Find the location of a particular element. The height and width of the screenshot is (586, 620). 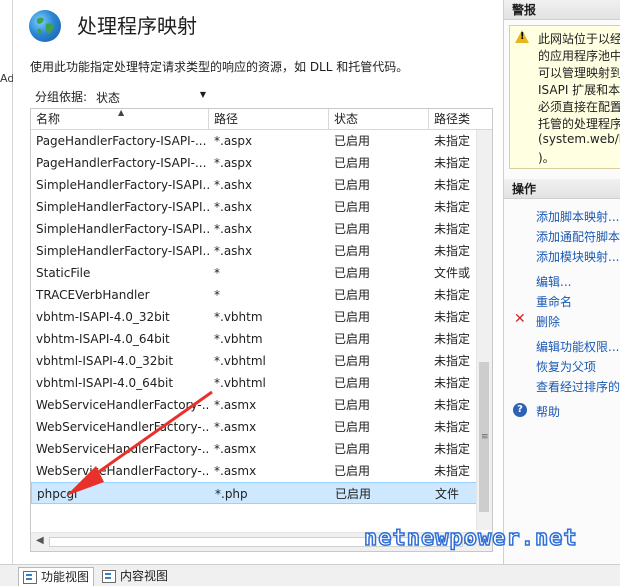

annotation-arrow-icon is located at coordinates (139, 443).